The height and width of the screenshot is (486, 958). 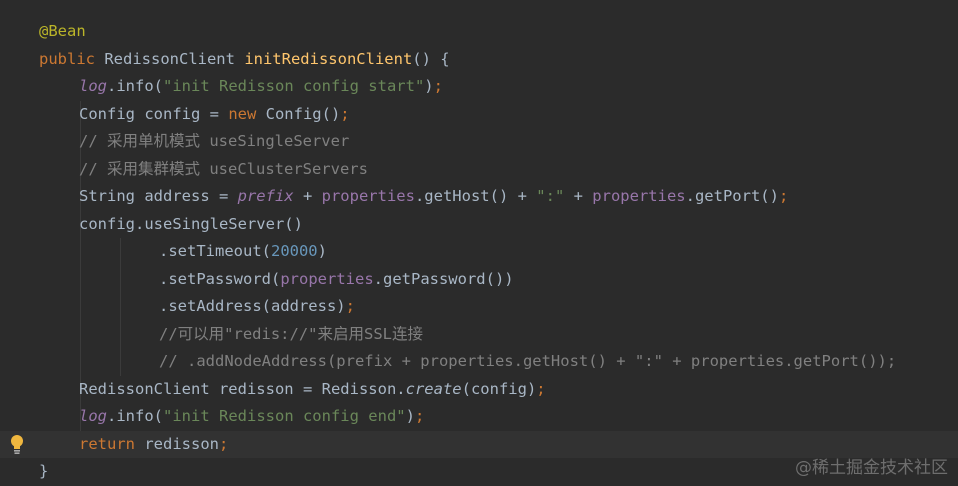 I want to click on code-token: public, so click(x=72, y=58).